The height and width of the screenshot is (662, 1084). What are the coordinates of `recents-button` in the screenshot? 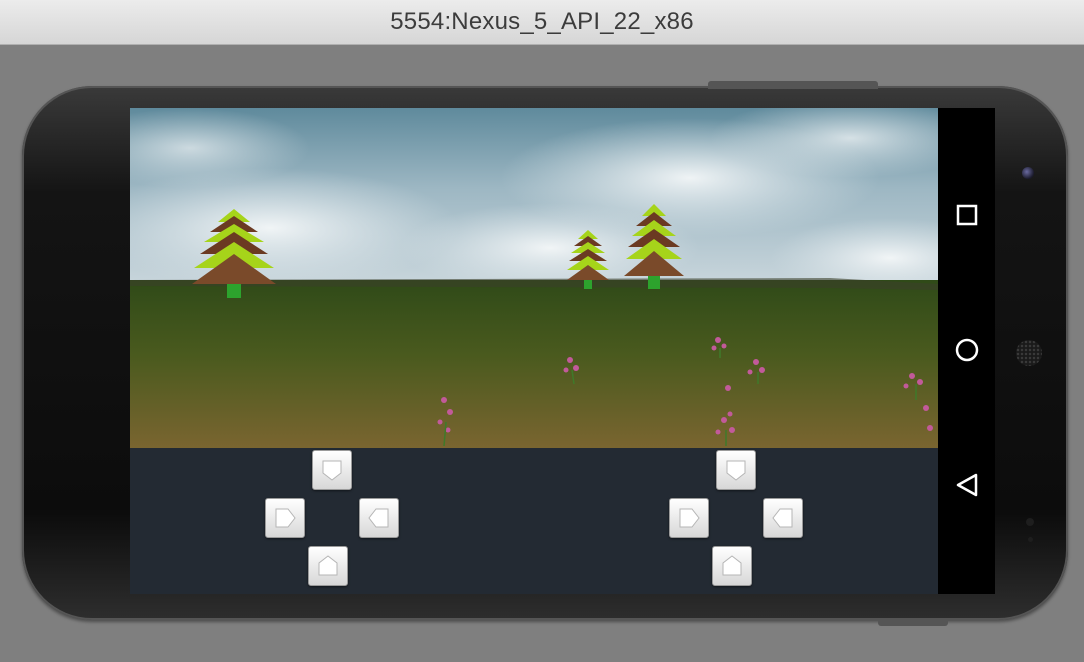 It's located at (967, 215).